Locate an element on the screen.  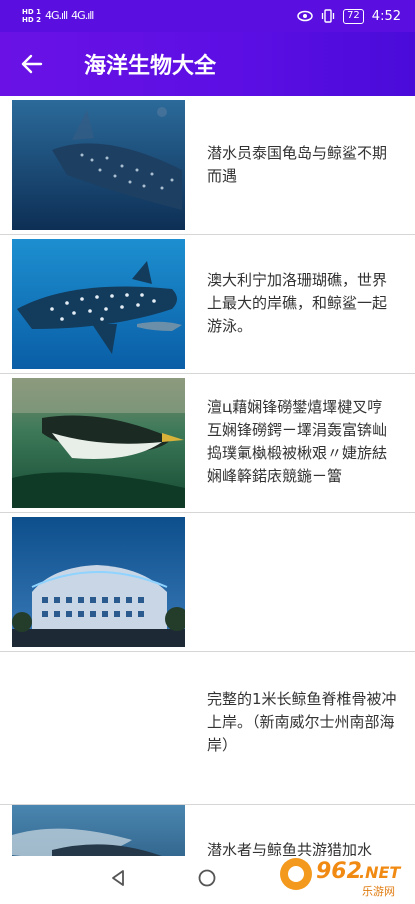
diver-whale-photo is located at coordinates (98, 830).